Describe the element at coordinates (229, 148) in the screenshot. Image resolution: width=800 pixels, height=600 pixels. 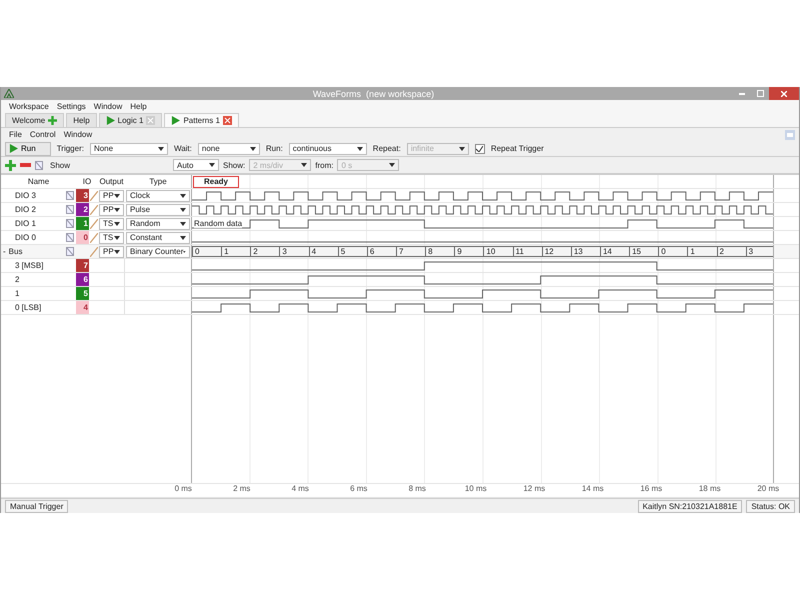
I see `dropdown: none` at that location.